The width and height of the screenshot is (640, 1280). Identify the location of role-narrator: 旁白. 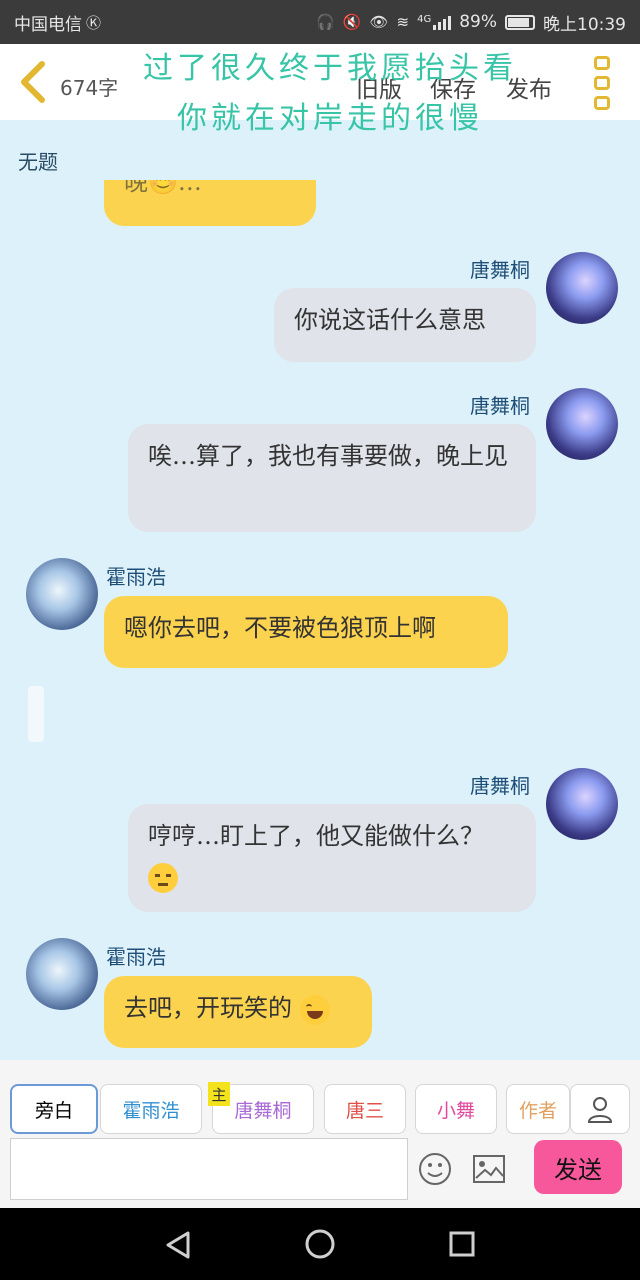
(54, 1109).